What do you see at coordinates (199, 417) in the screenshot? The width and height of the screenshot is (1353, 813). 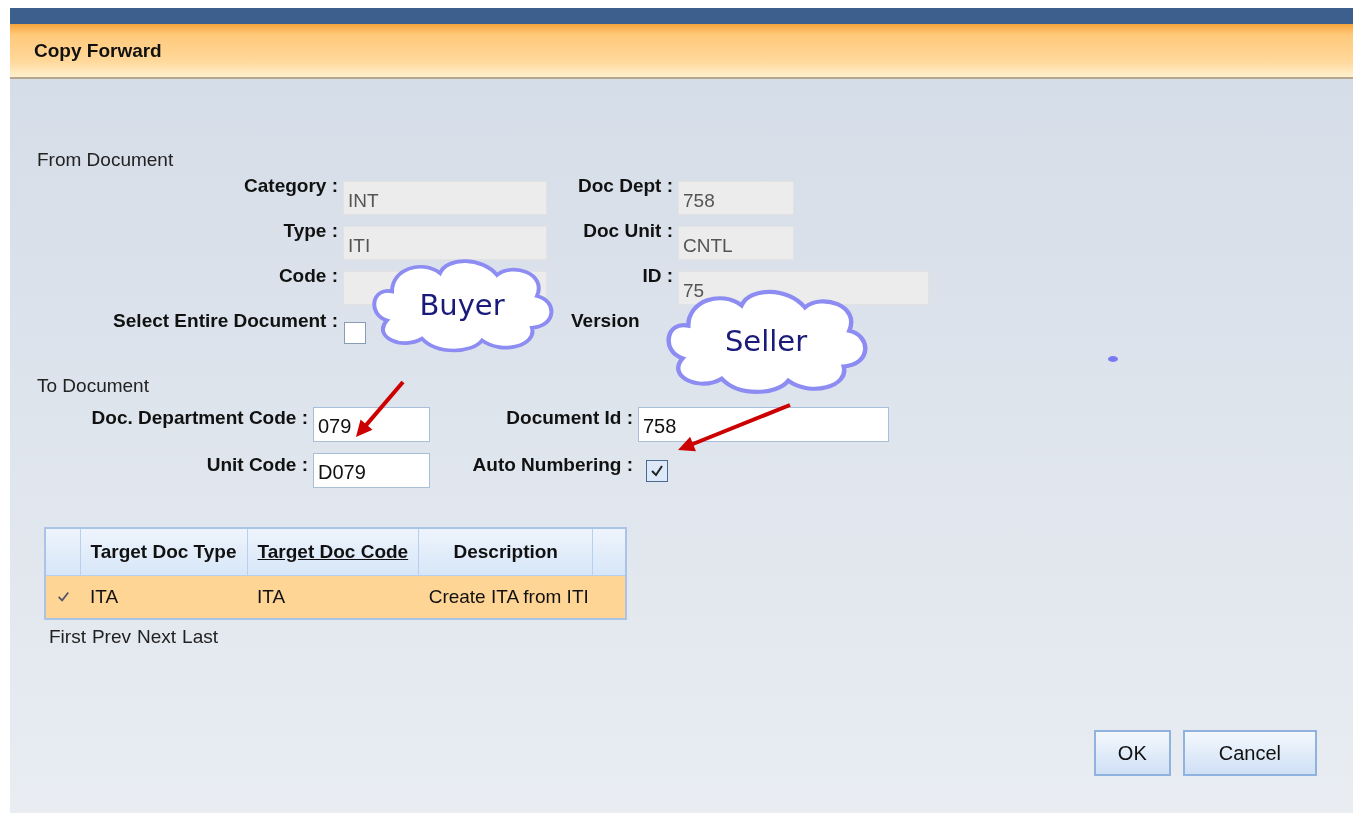 I see `field-label: Doc. Department Code :` at bounding box center [199, 417].